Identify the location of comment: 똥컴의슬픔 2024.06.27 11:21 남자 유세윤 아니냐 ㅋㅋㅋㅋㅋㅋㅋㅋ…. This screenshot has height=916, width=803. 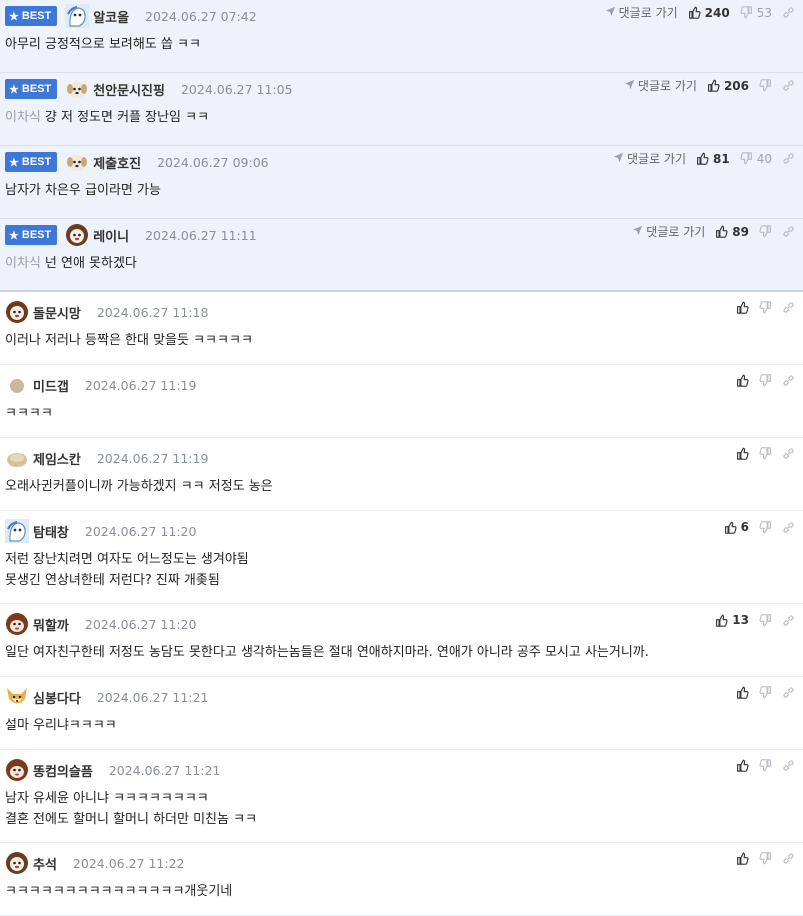
(401, 796).